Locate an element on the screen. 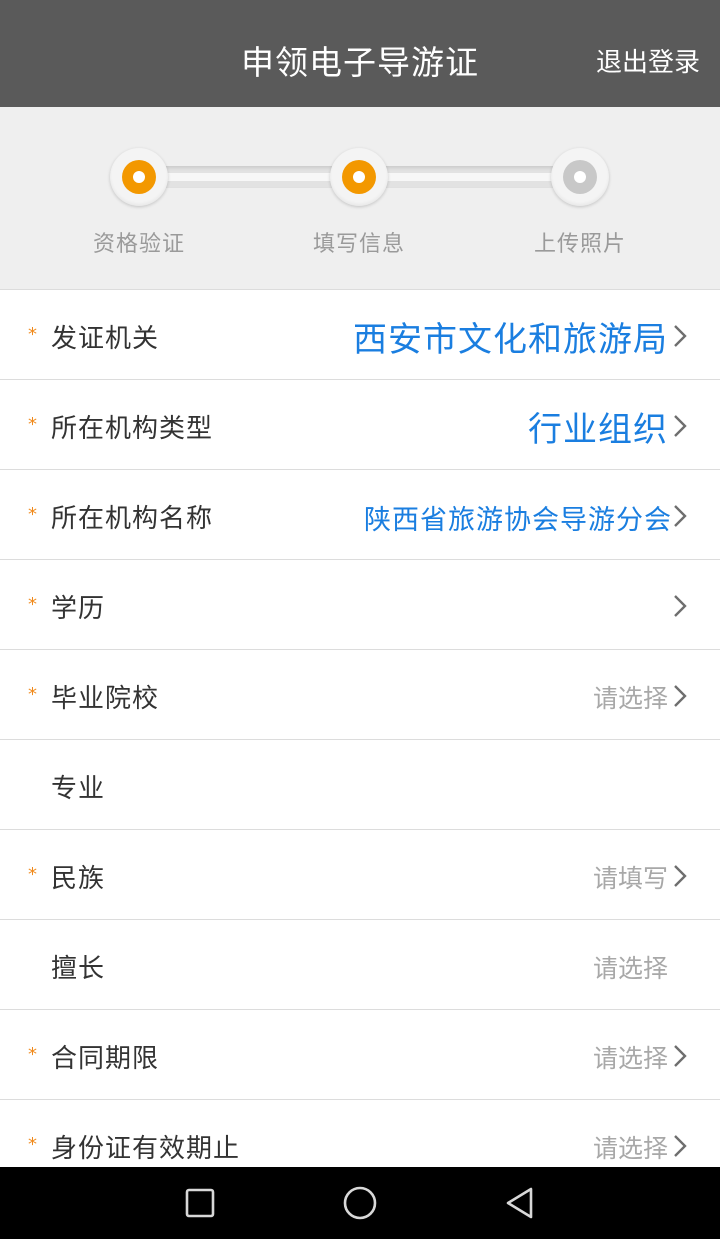  row-org-name: * 所在机构名称 陕西省旅游协会导游分会 is located at coordinates (360, 515).